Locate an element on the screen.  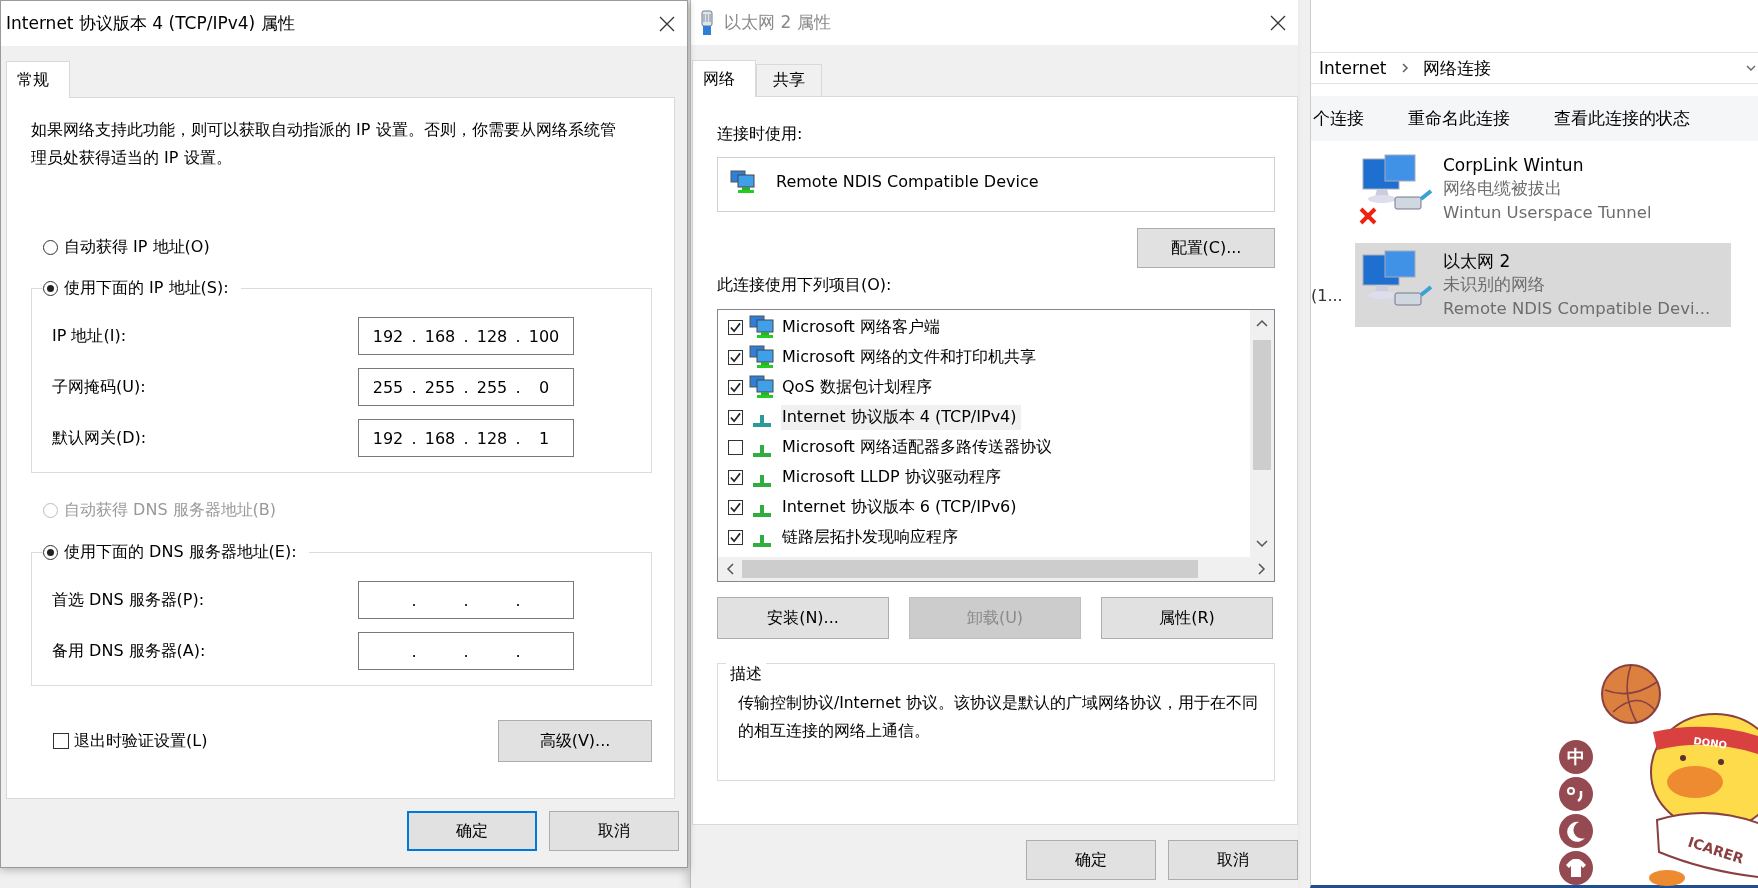
window-title: Internet 协议版本 4 (TCP/IPv4) 属性 is located at coordinates (150, 23).